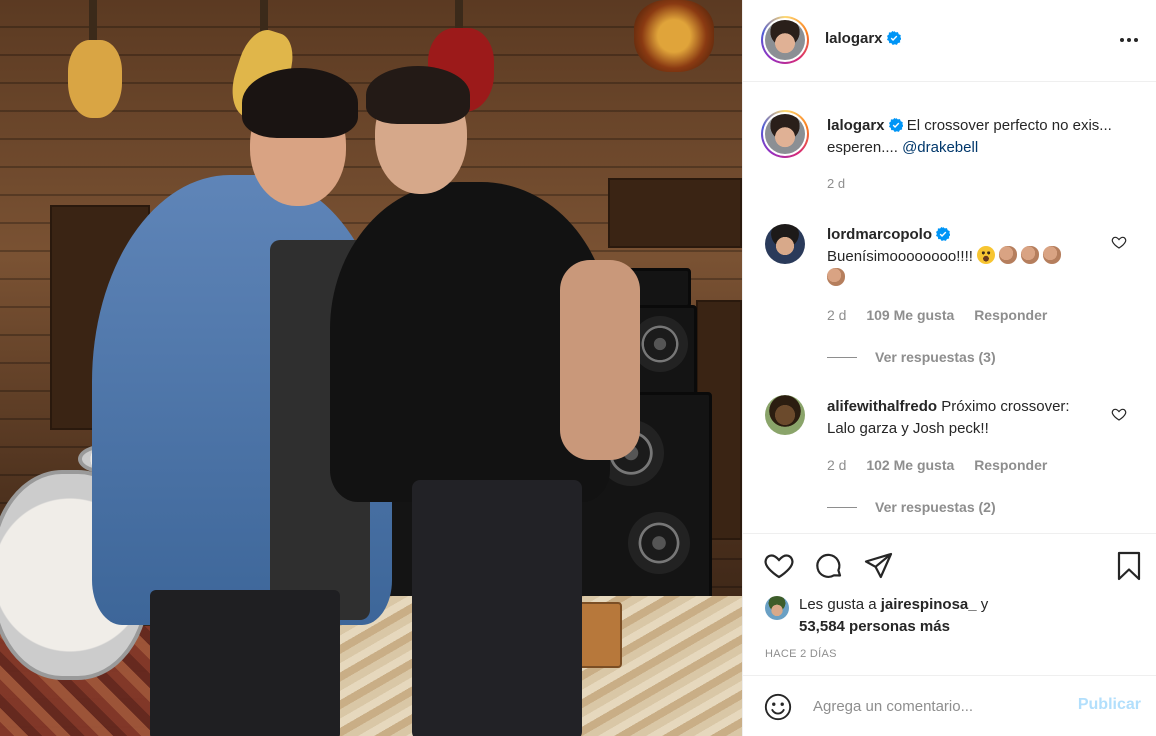 The width and height of the screenshot is (1156, 736). Describe the element at coordinates (910, 315) in the screenshot. I see `comment-likes-count: 109 Me gusta` at that location.